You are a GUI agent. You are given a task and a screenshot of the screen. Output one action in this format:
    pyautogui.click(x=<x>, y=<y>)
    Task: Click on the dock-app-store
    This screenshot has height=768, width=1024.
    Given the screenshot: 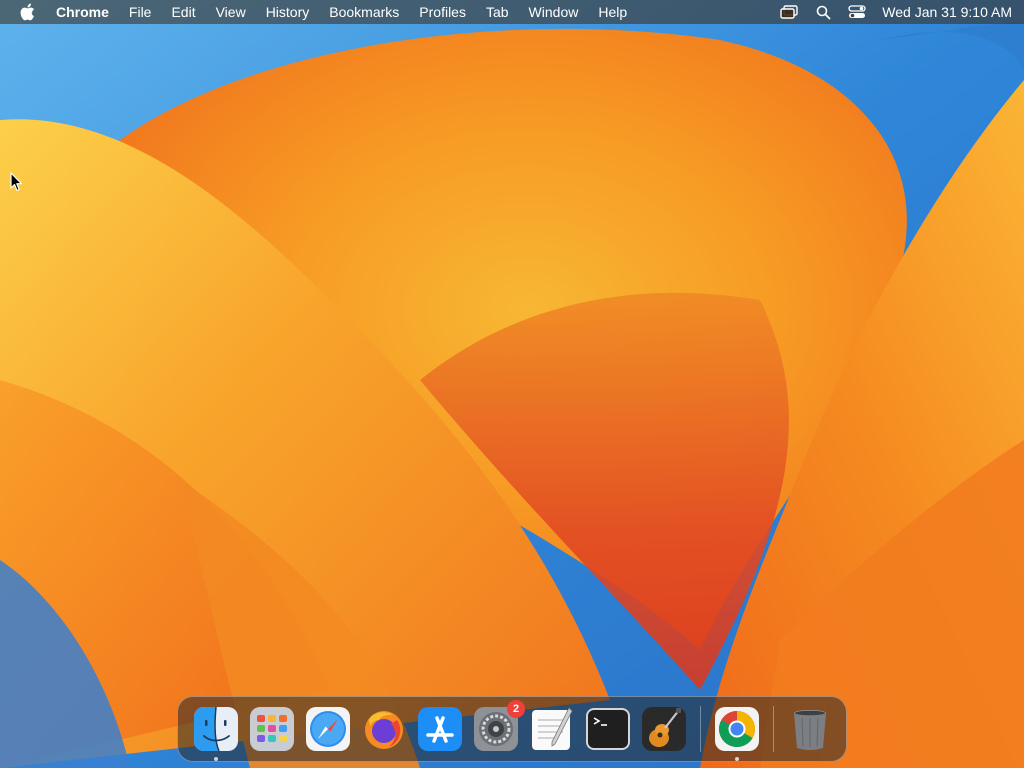 What is the action you would take?
    pyautogui.click(x=440, y=729)
    